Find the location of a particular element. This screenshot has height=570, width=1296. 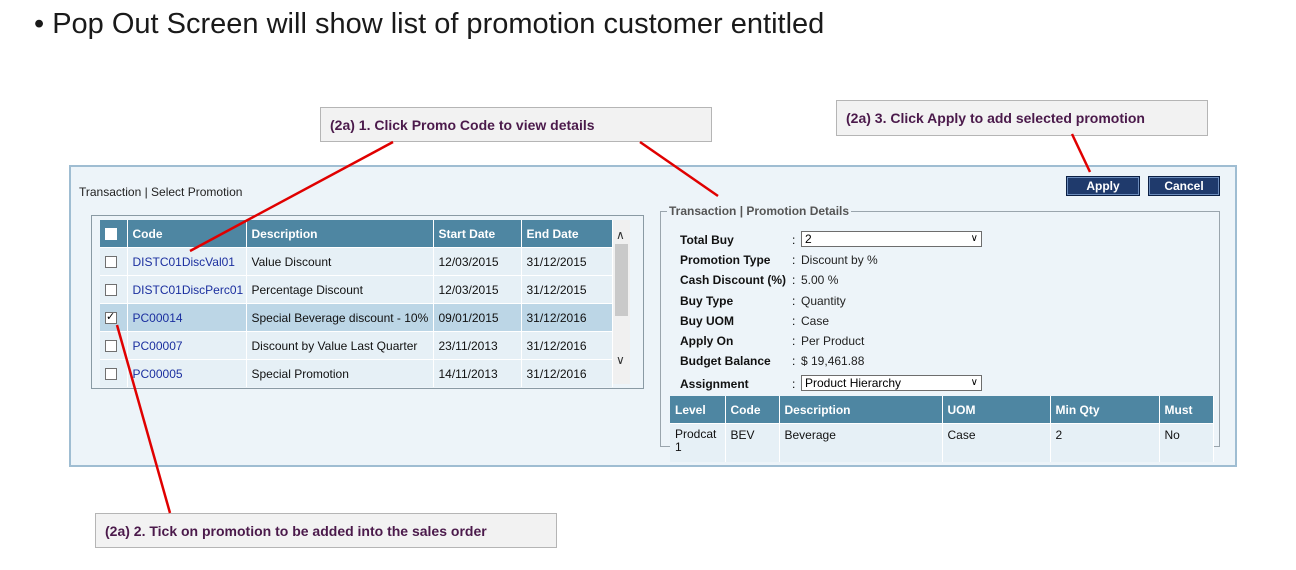

pointer-line-promo-code is located at coordinates (291, 196).